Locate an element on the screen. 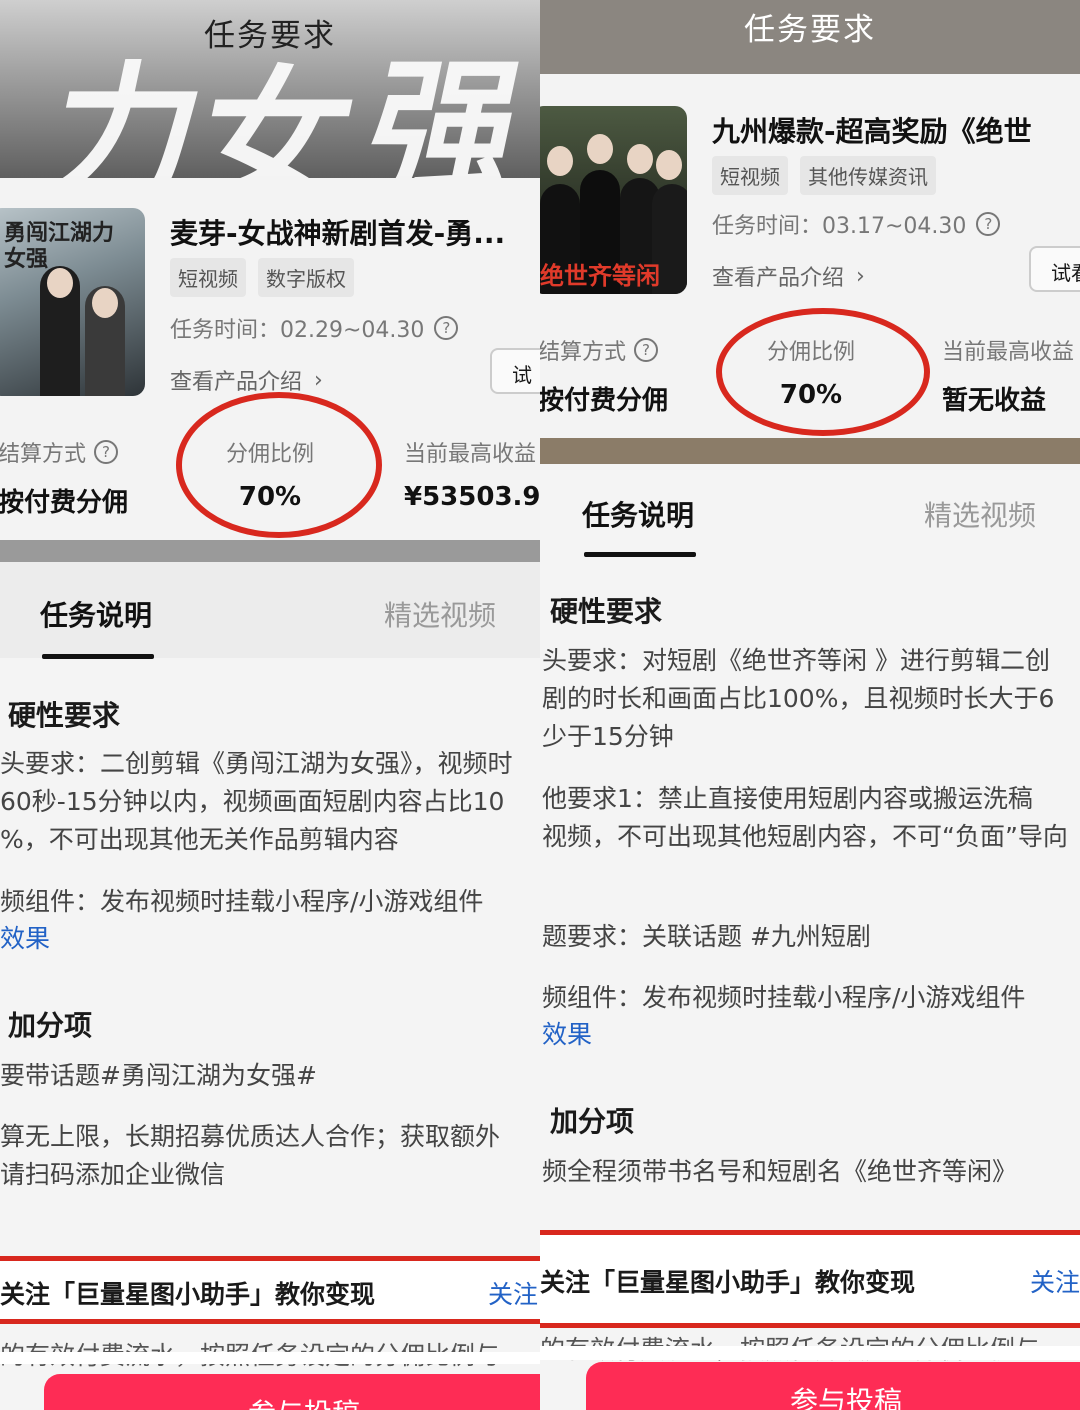 This screenshot has height=1410, width=1080. task-time-text: 任务时间：02.29~04.30 is located at coordinates (297, 330).